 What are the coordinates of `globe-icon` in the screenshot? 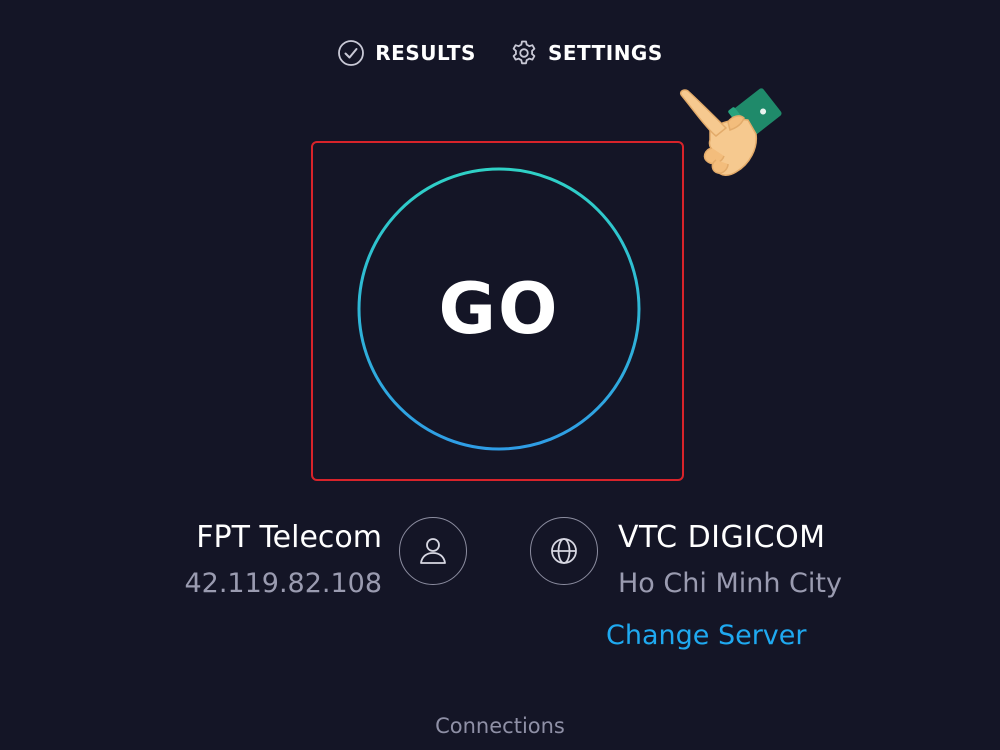 It's located at (564, 551).